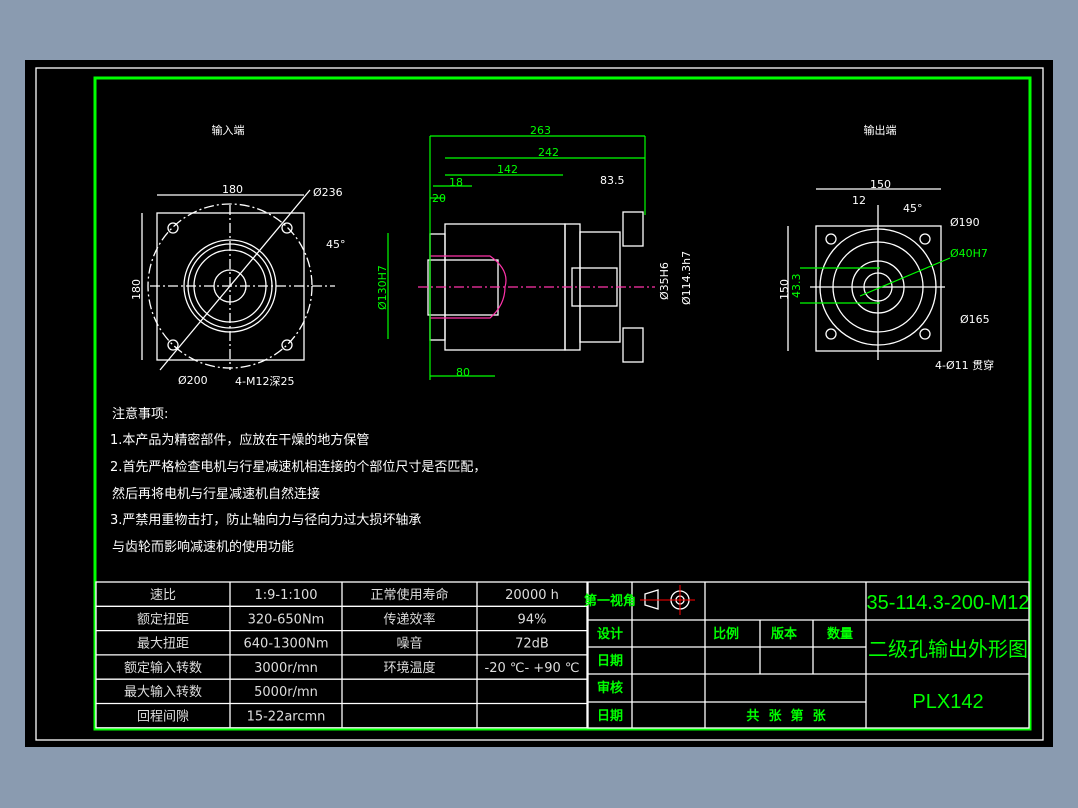 This screenshot has width=1078, height=808. Describe the element at coordinates (228, 130) in the screenshot. I see `input-view-title: 输入端` at that location.